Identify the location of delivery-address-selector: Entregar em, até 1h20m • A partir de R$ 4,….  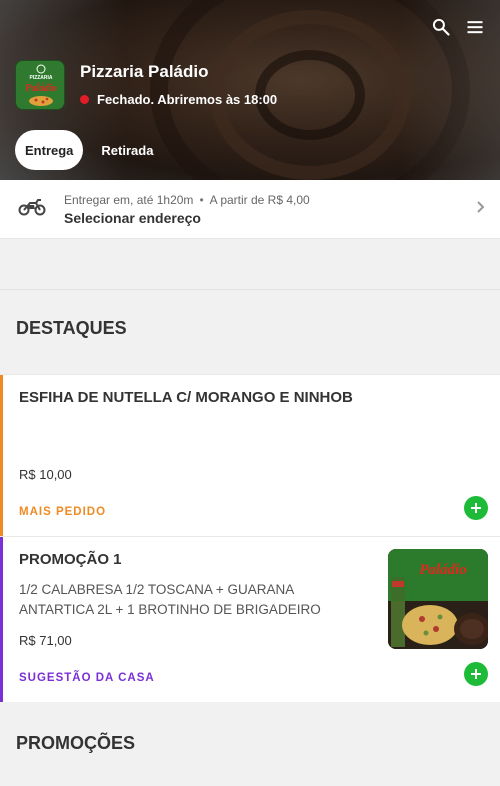
(250, 209).